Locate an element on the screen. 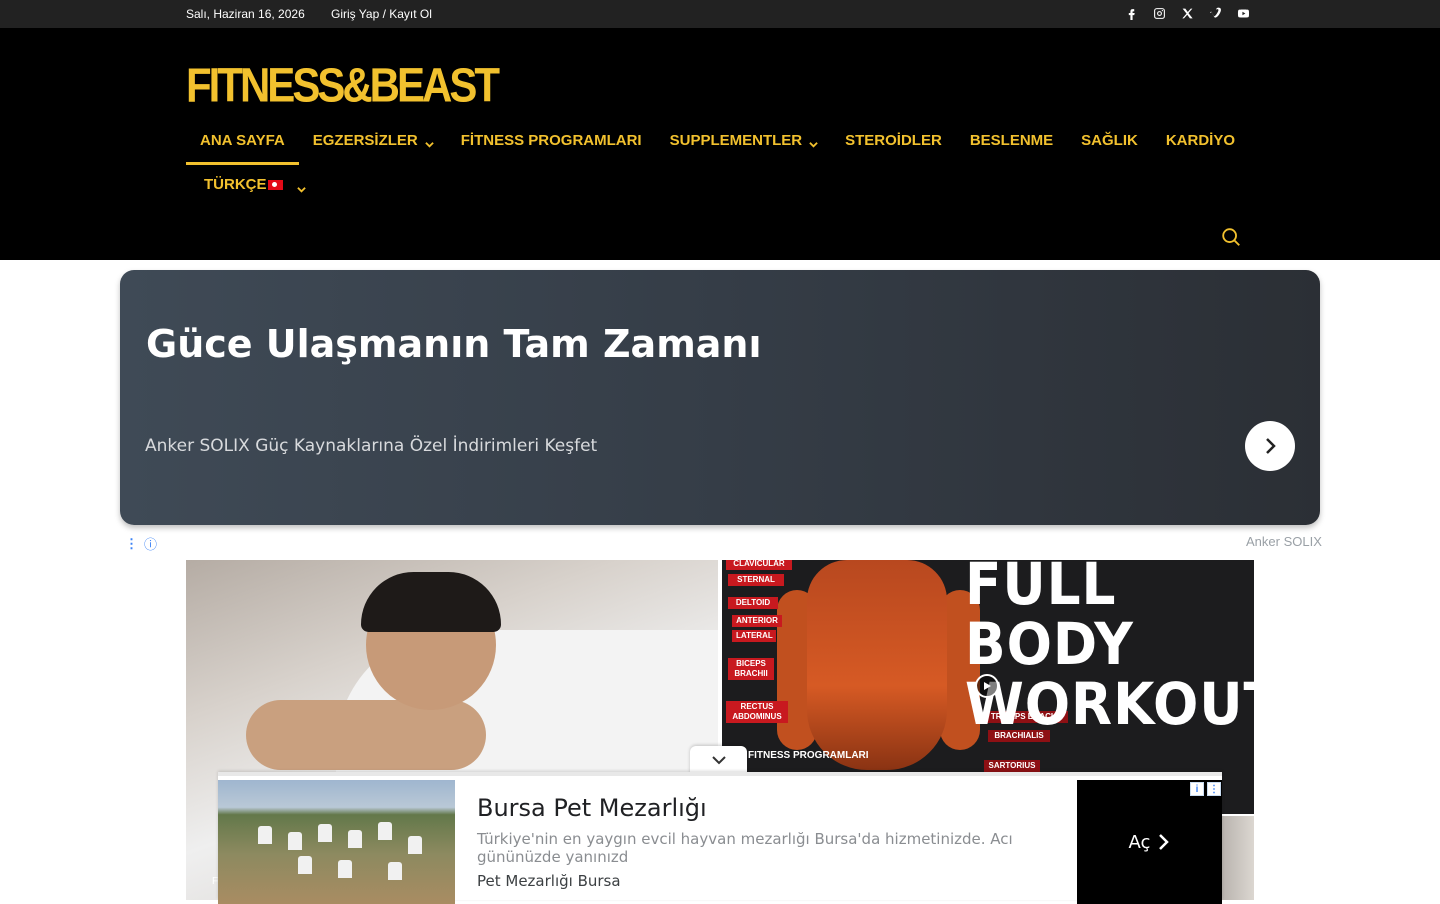 The image size is (1440, 904). post-image-hair is located at coordinates (431, 602).